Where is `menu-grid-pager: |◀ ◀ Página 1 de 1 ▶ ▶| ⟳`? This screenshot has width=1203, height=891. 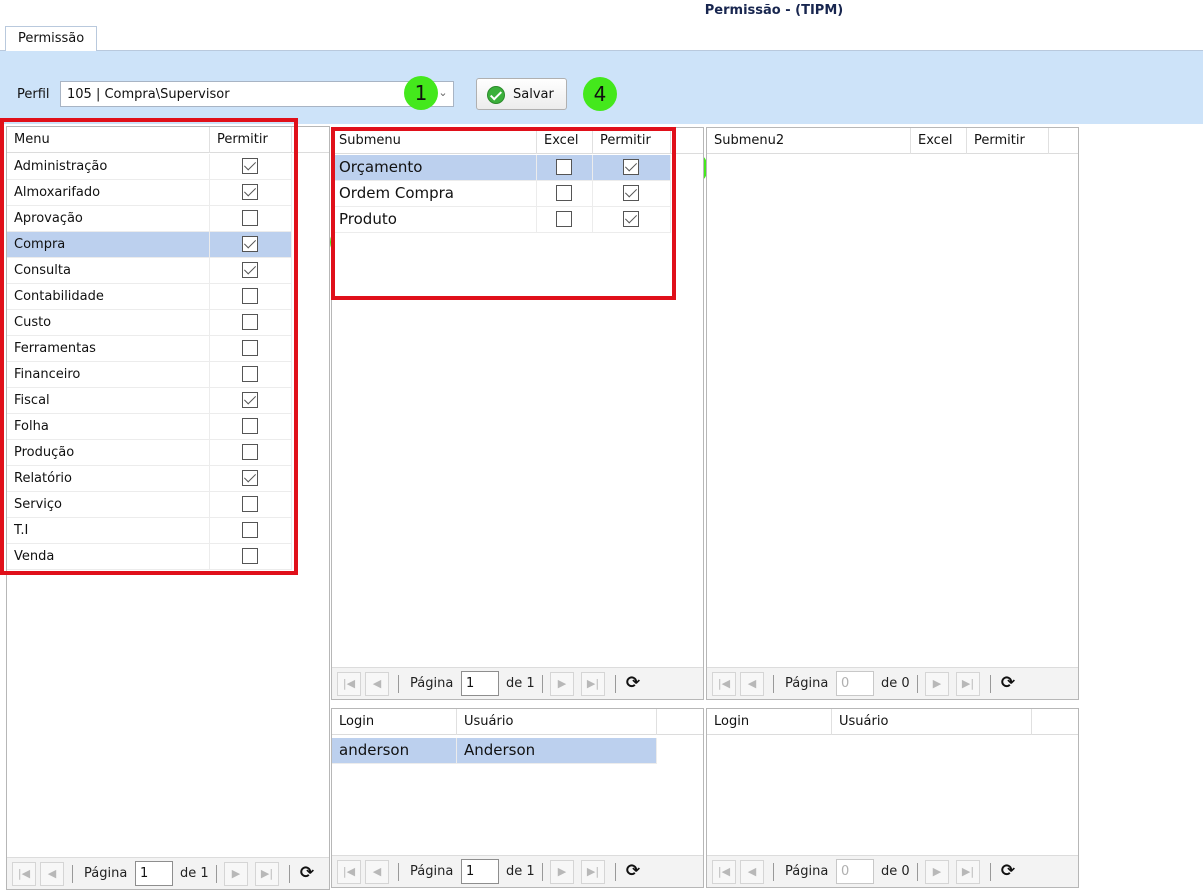 menu-grid-pager: |◀ ◀ Página 1 de 1 ▶ ▶| ⟳ is located at coordinates (168, 873).